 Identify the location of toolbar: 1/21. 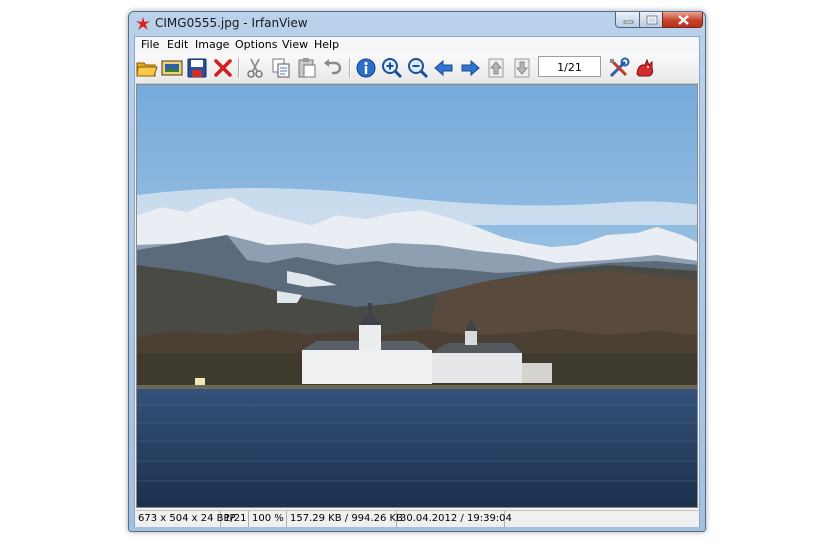
(417, 68).